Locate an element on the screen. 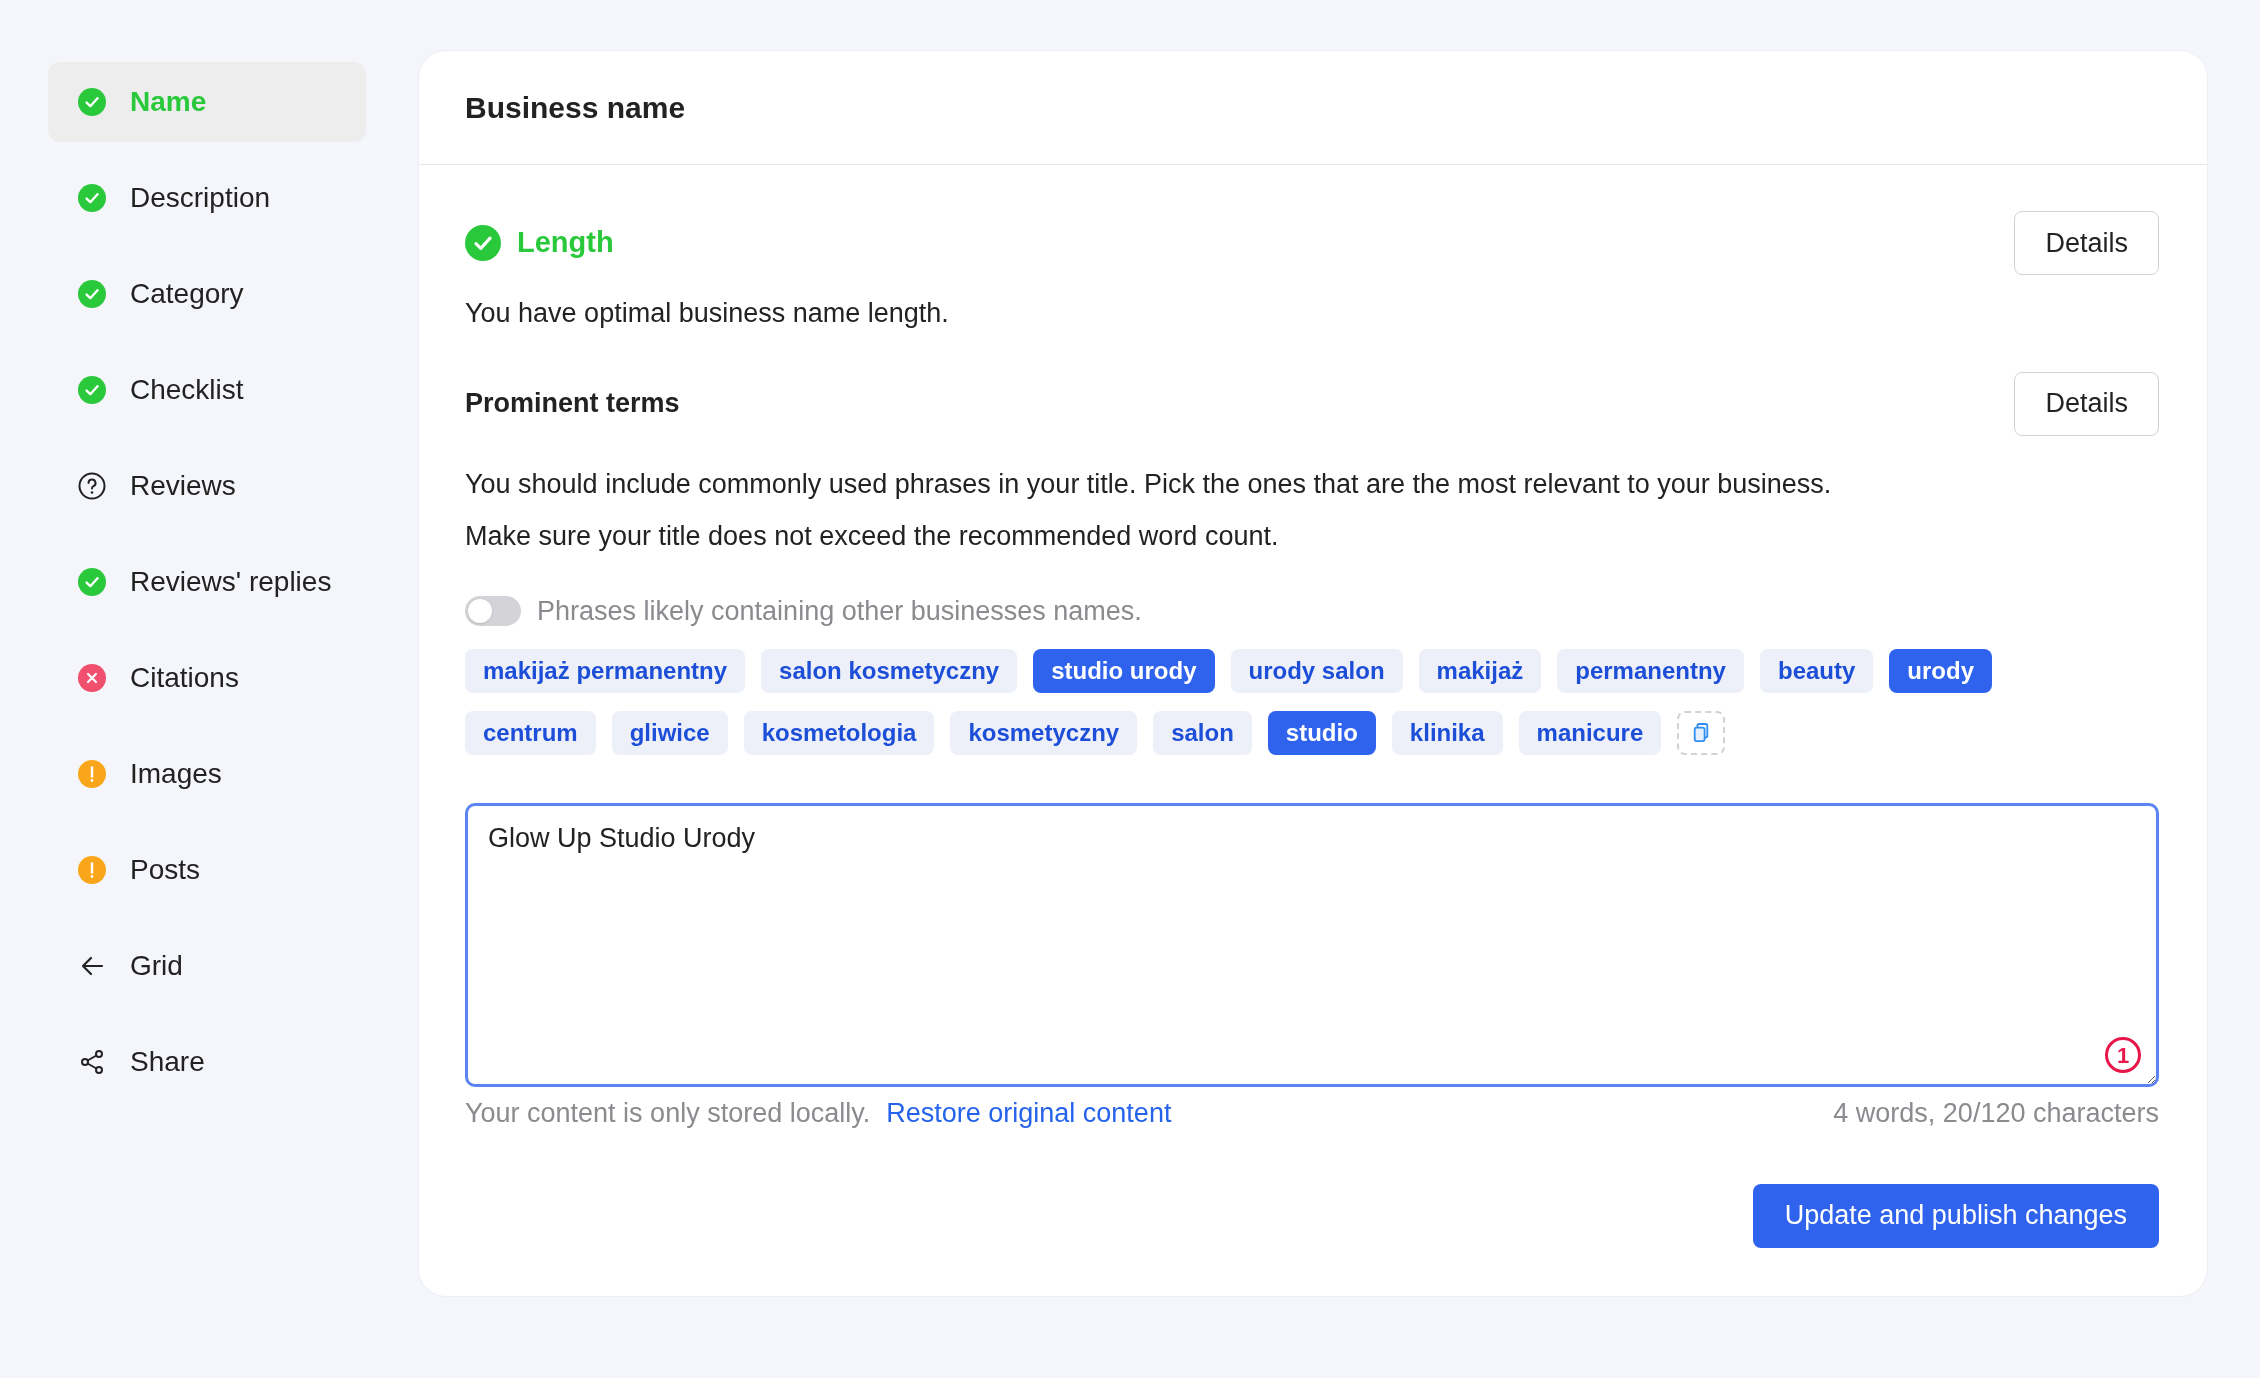 This screenshot has width=2260, height=1378. phrase-tag: klinika is located at coordinates (1447, 733).